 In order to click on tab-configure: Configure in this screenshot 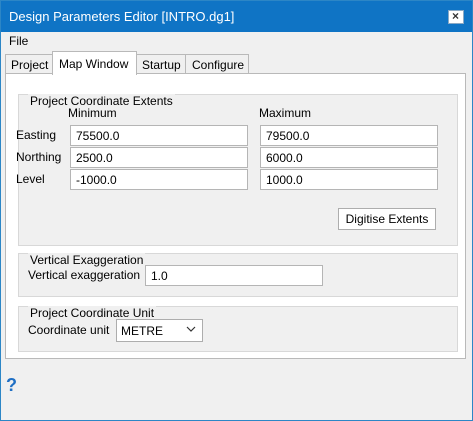, I will do `click(217, 63)`.